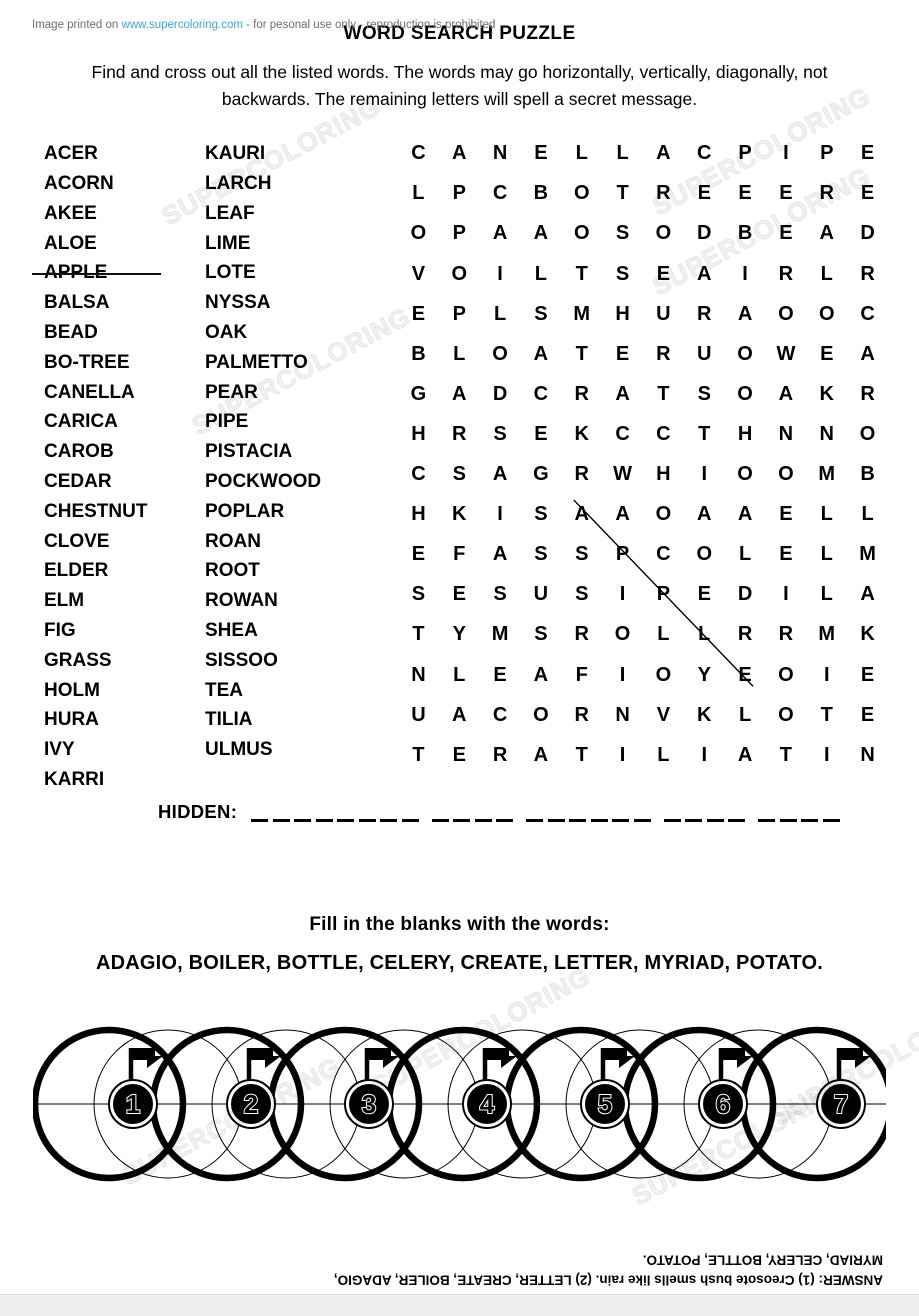 The width and height of the screenshot is (919, 1316). I want to click on word-list-item: LARCH, so click(263, 184).